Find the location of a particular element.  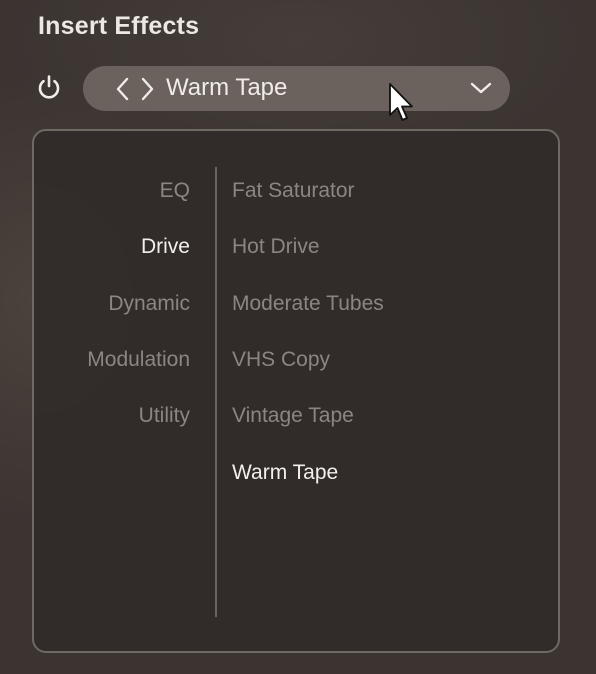

preset-item-moderate-tubes: Moderate Tubes is located at coordinates (308, 304).